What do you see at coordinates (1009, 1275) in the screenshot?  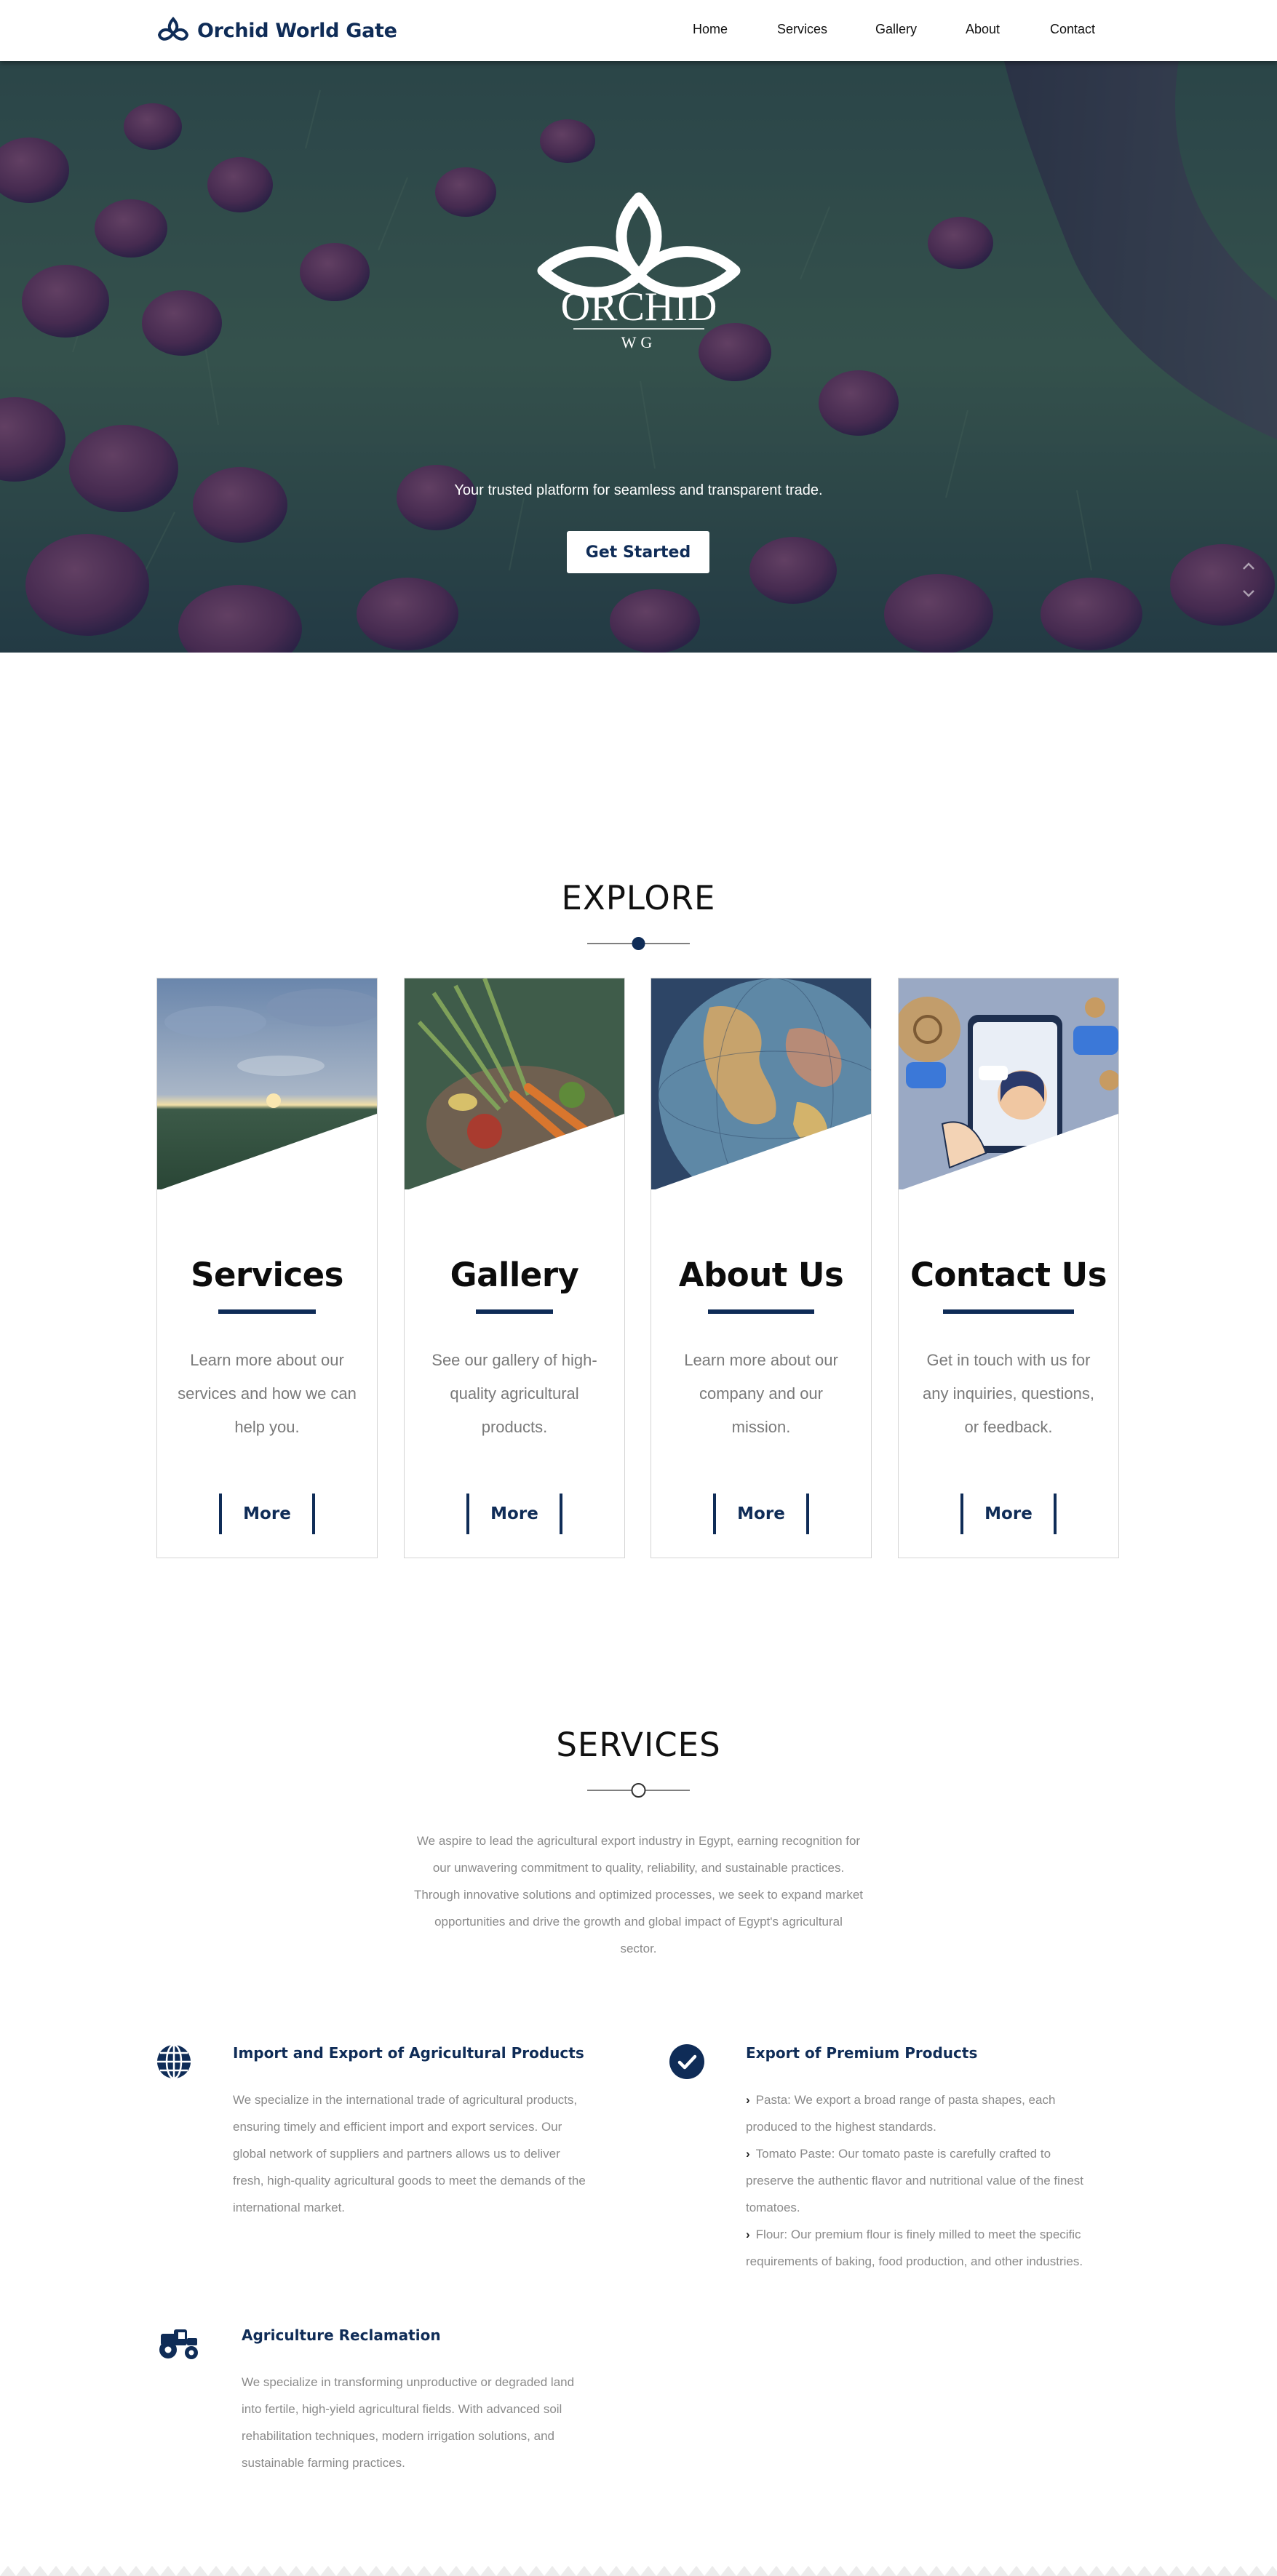 I see `card-title-contact: Contact Us` at bounding box center [1009, 1275].